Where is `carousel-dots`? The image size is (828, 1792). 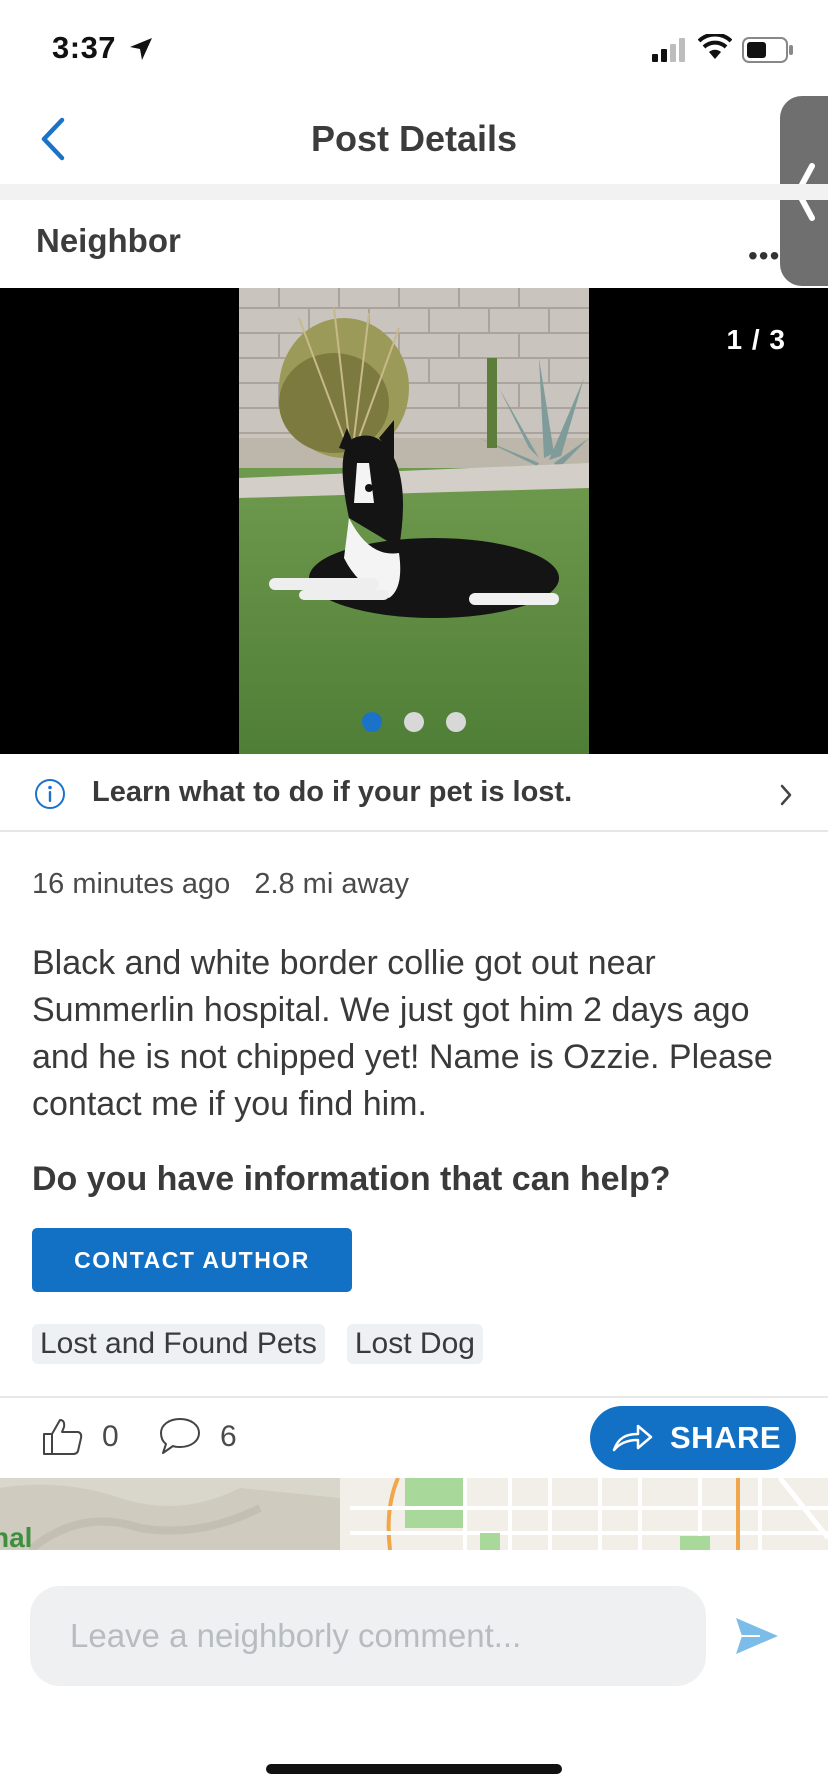 carousel-dots is located at coordinates (414, 724).